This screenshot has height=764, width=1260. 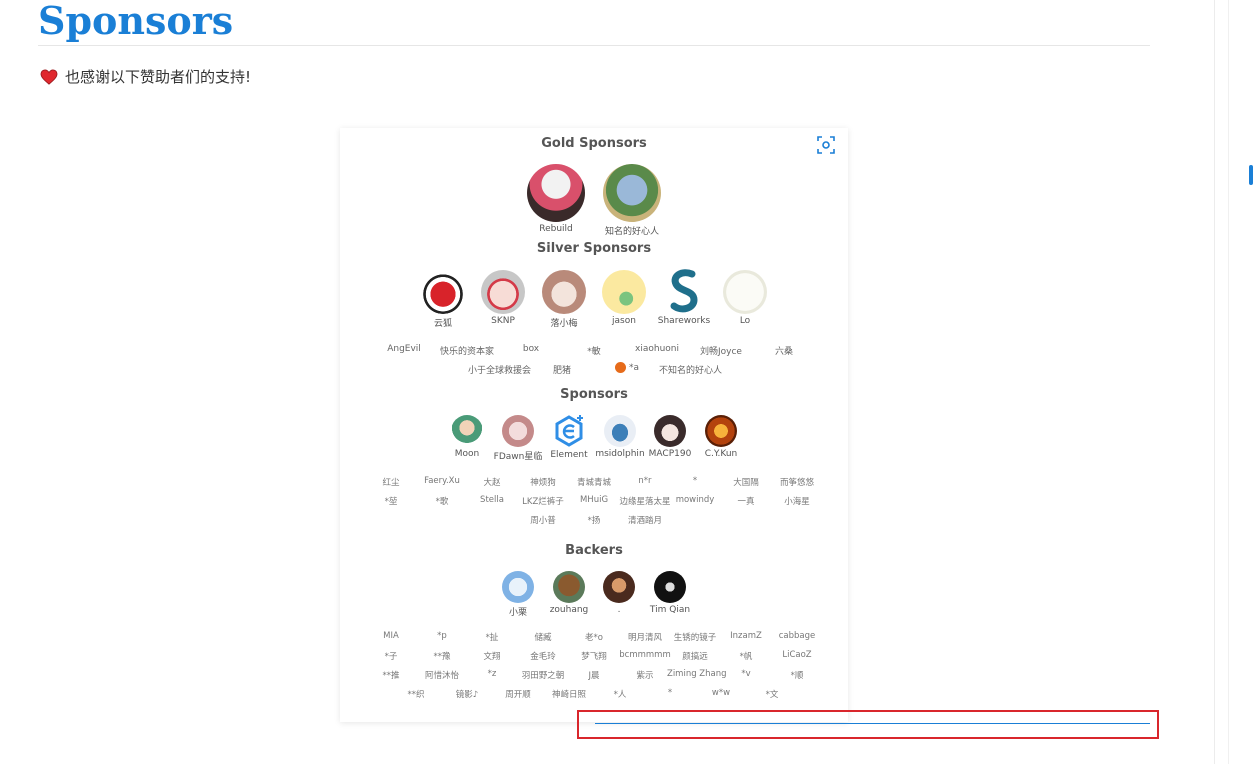 I want to click on gold-sponsor: 知名的好心人, so click(x=632, y=200).